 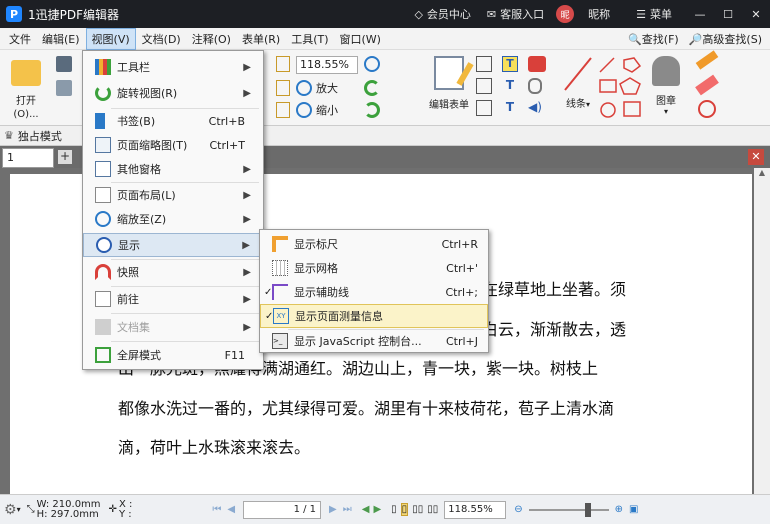 I want to click on shapes-icon, so click(x=621, y=88).